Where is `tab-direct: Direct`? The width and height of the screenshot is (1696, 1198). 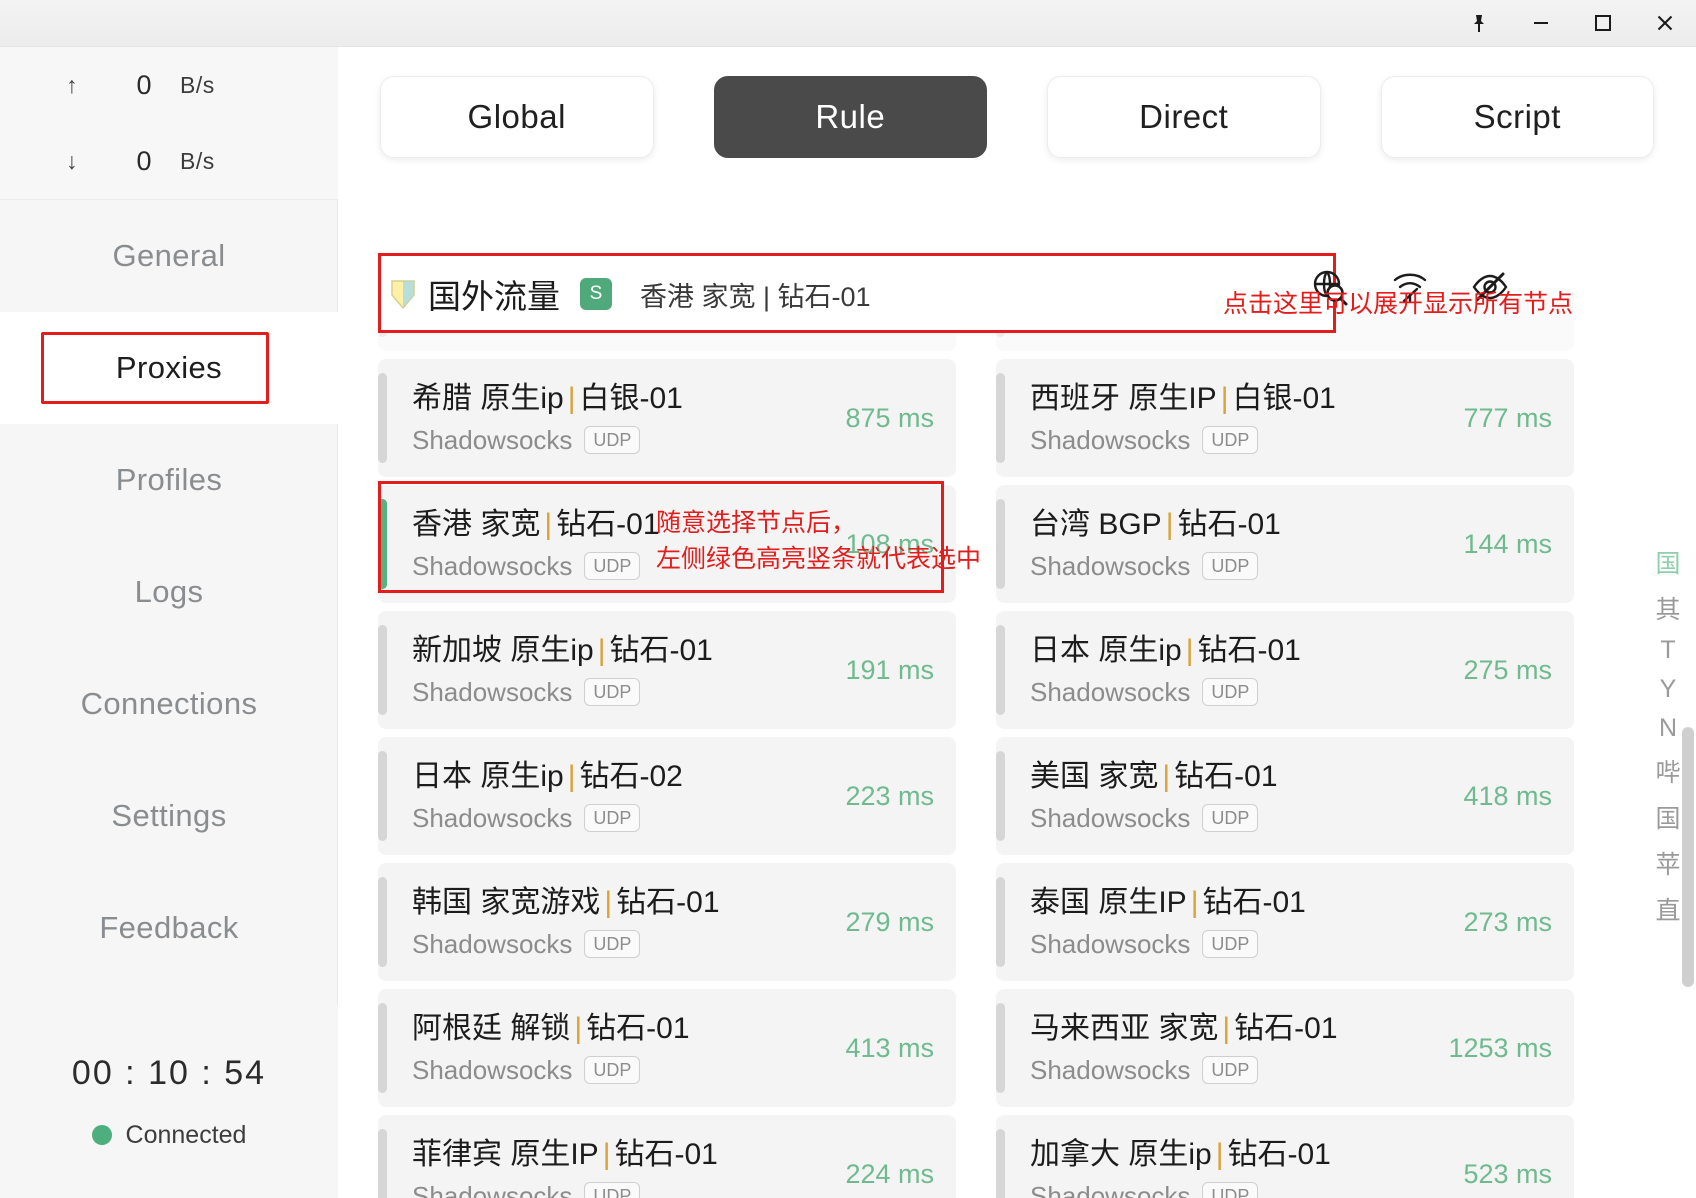
tab-direct: Direct is located at coordinates (1184, 117).